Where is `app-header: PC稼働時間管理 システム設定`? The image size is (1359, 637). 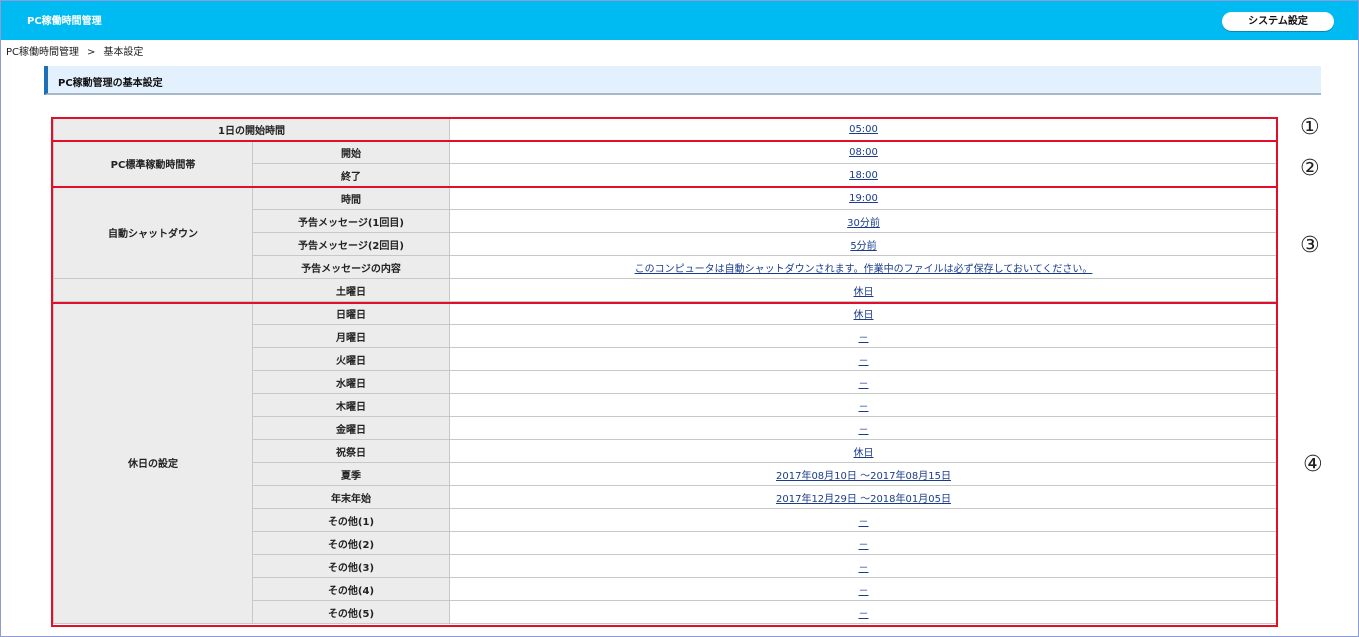 app-header: PC稼働時間管理 システム設定 is located at coordinates (679, 20).